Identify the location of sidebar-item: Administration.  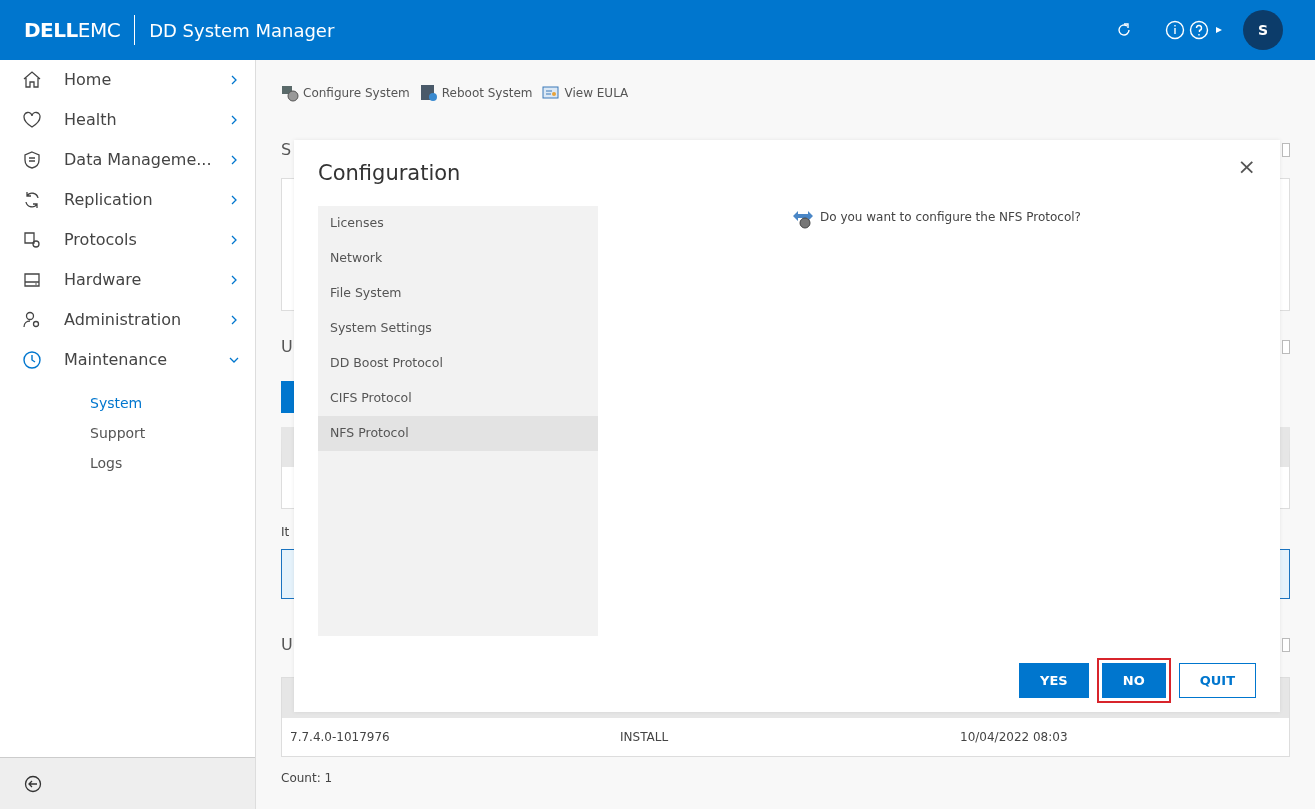
(127, 320).